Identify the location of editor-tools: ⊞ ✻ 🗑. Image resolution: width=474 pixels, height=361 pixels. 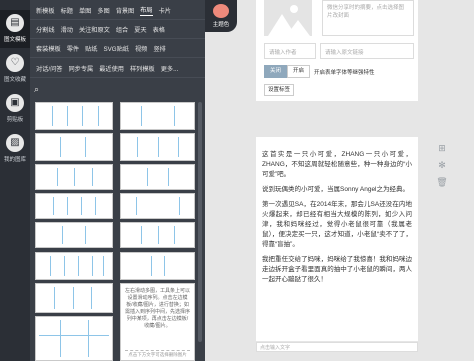
(443, 167).